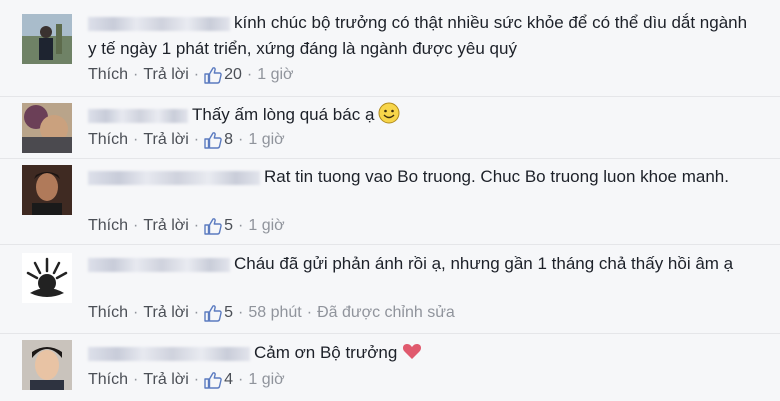  Describe the element at coordinates (228, 379) in the screenshot. I see `like-count: 4` at that location.